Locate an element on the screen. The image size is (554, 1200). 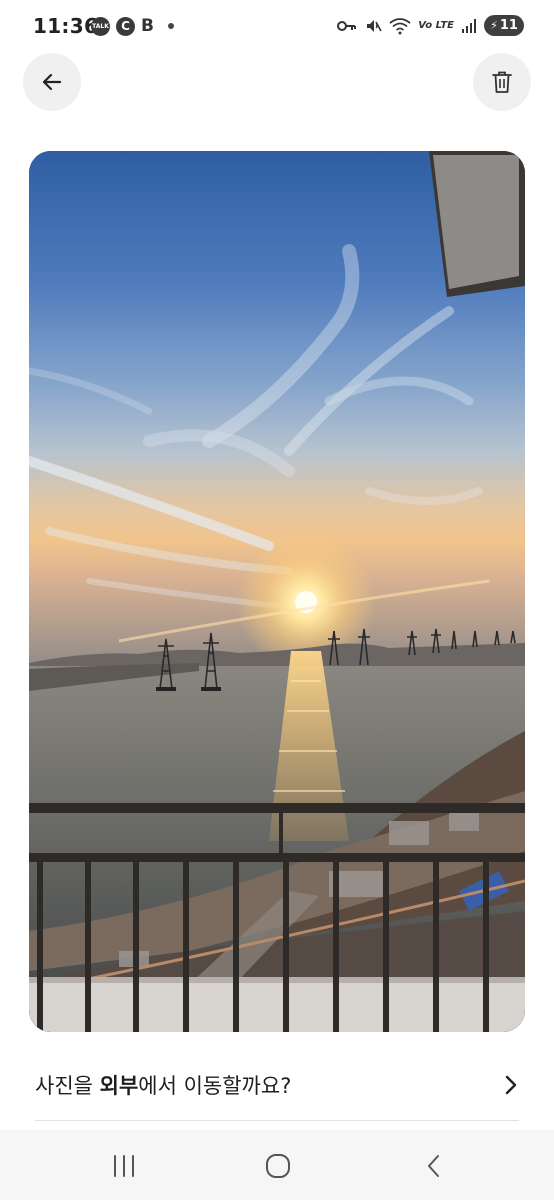
trash-icon is located at coordinates (502, 82).